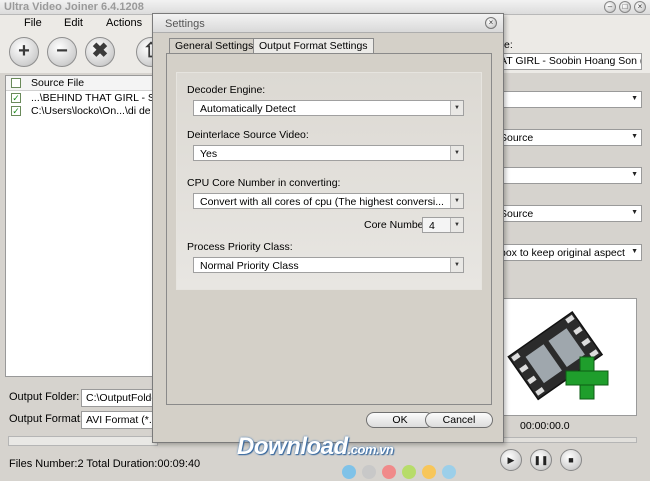 Image resolution: width=650 pixels, height=481 pixels. What do you see at coordinates (328, 265) in the screenshot?
I see `priority-dropdown: Normal Priority Class ▼` at bounding box center [328, 265].